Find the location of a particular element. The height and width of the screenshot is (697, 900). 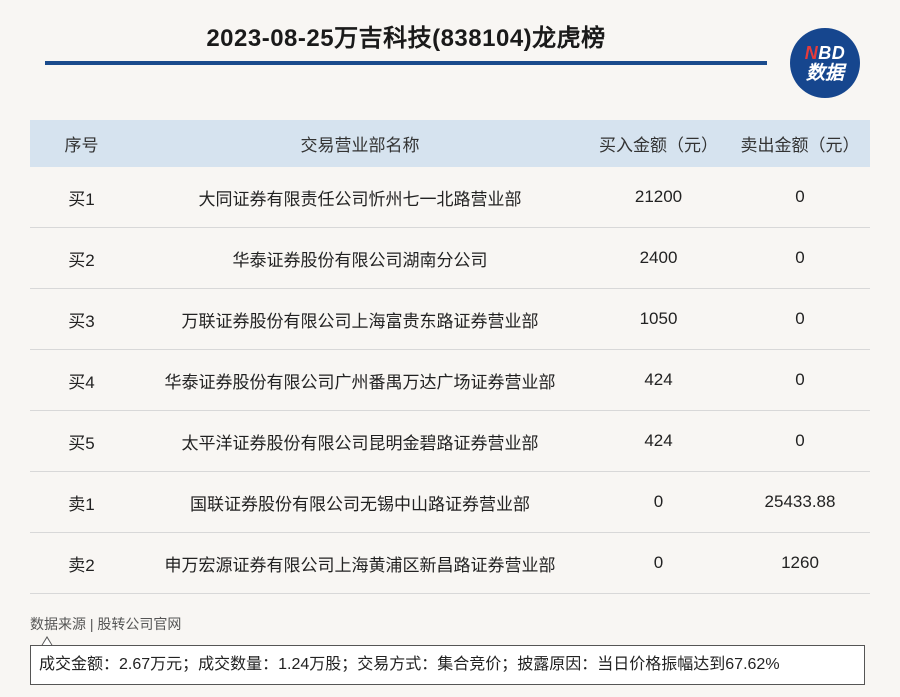

cell-index: 买3 is located at coordinates (81, 319).